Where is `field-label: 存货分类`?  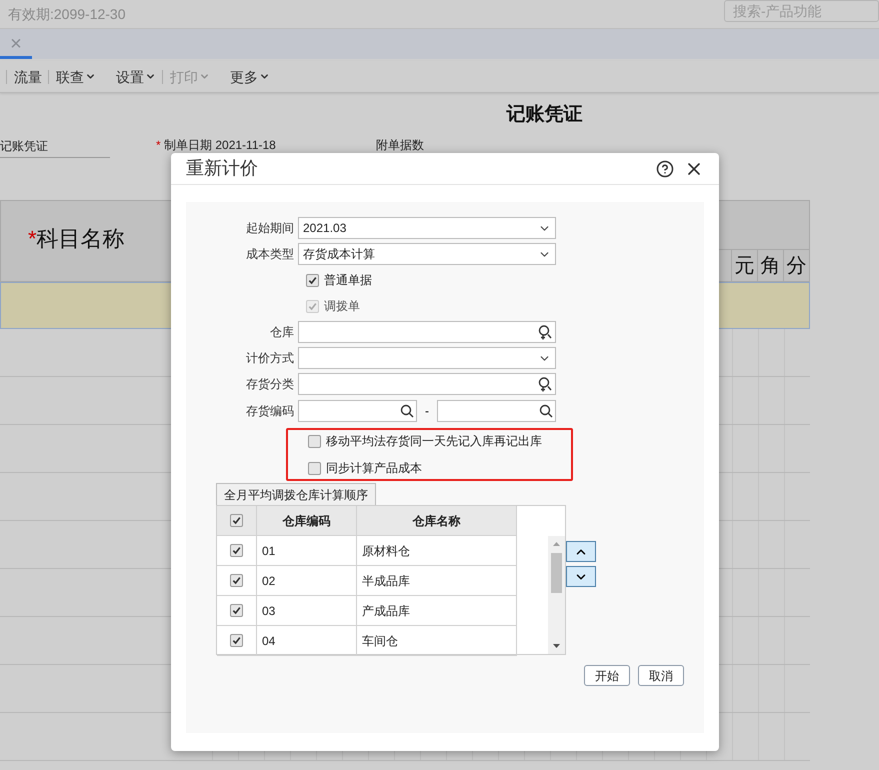
field-label: 存货分类 is located at coordinates (270, 384).